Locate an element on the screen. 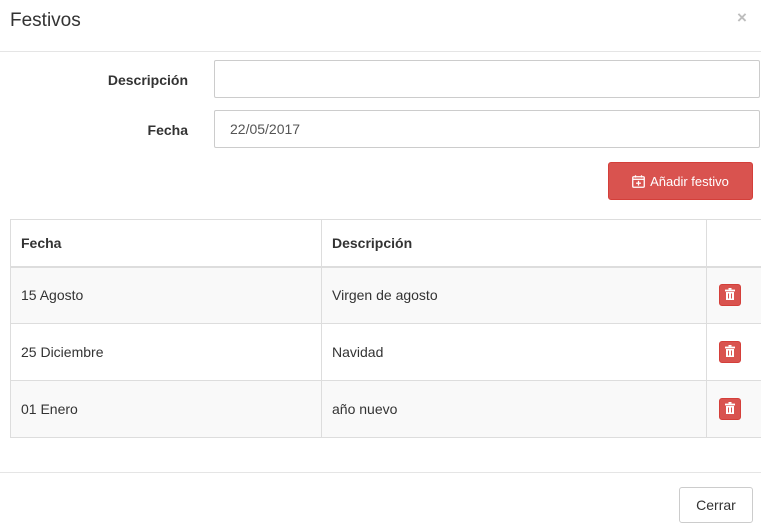 The height and width of the screenshot is (523, 761). holiday-date: 01 Enero is located at coordinates (166, 409).